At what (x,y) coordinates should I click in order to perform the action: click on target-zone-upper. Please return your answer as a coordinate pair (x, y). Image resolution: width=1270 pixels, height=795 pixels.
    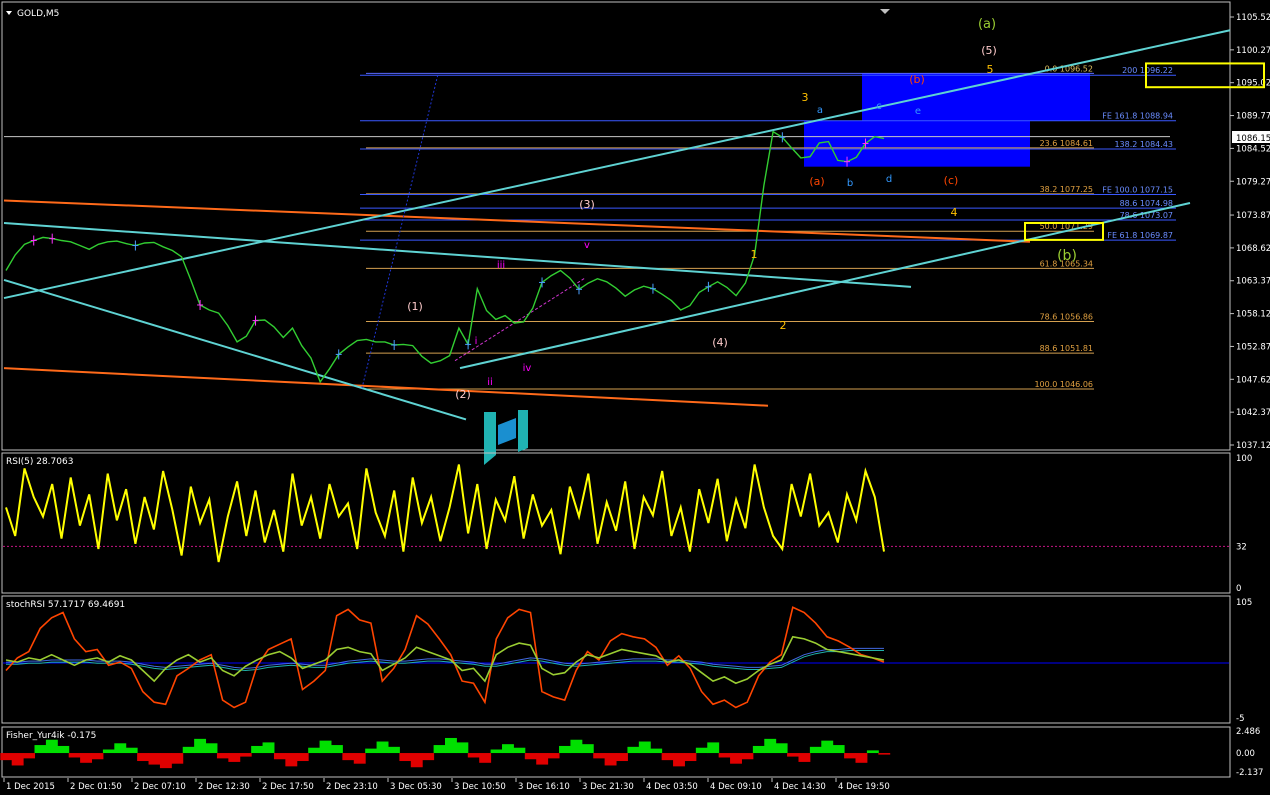
    Looking at the image, I should click on (976, 97).